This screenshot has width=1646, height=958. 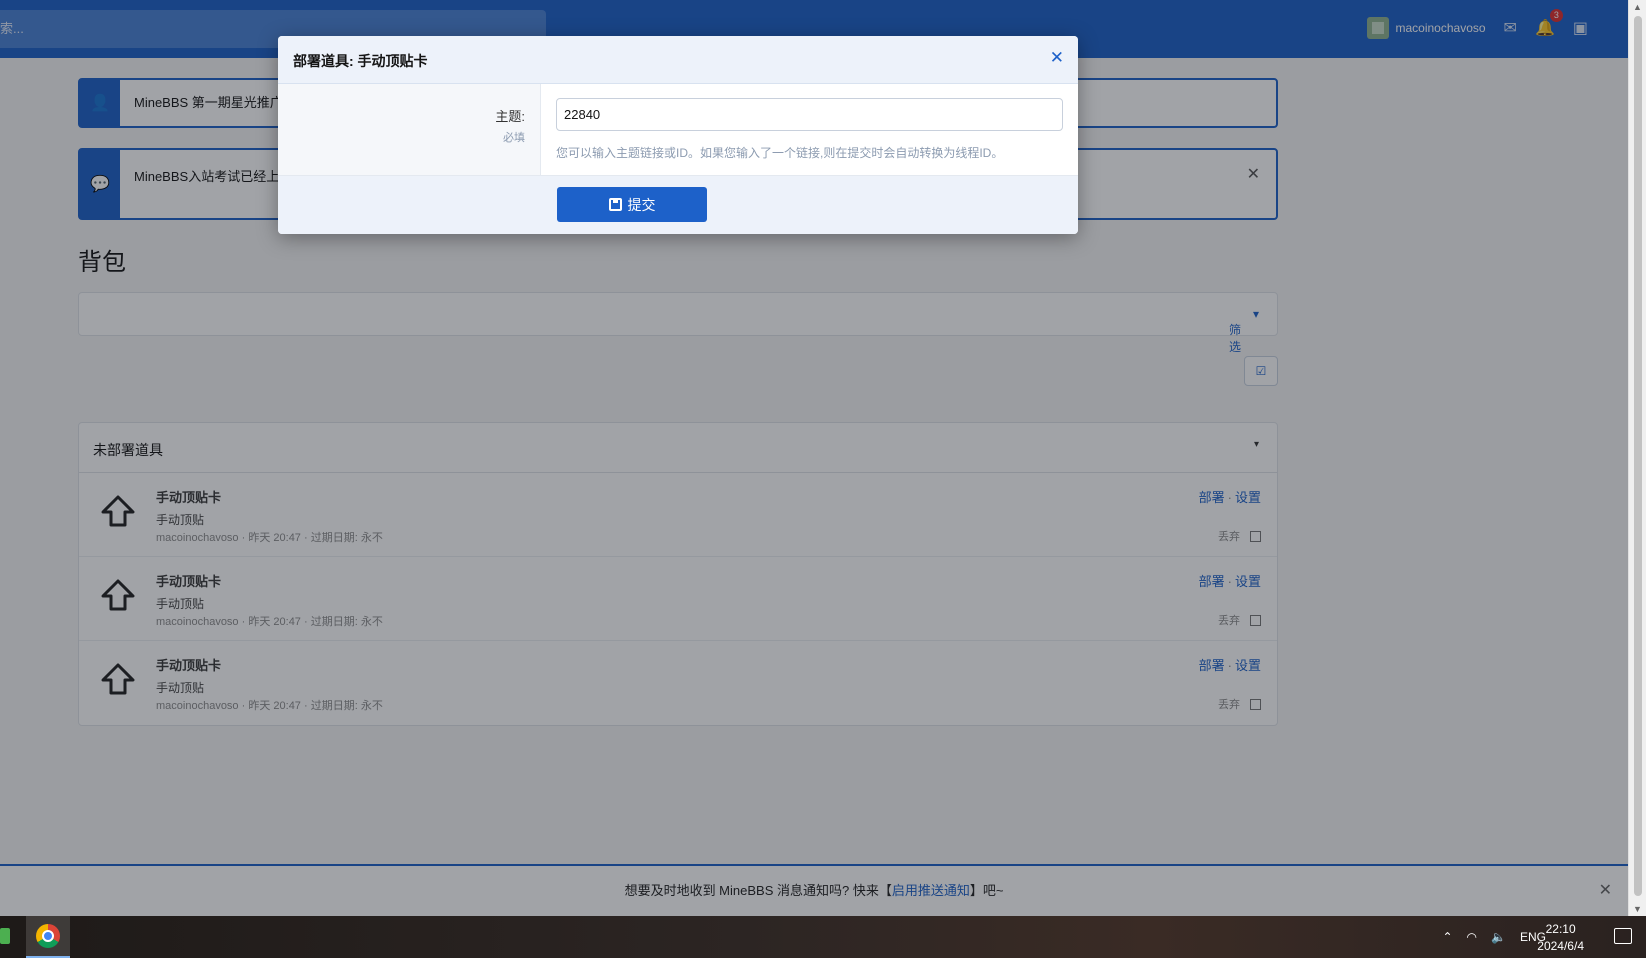 I want to click on dialog-header: 部署道具: 手动顶贴卡 ✕, so click(x=678, y=60).